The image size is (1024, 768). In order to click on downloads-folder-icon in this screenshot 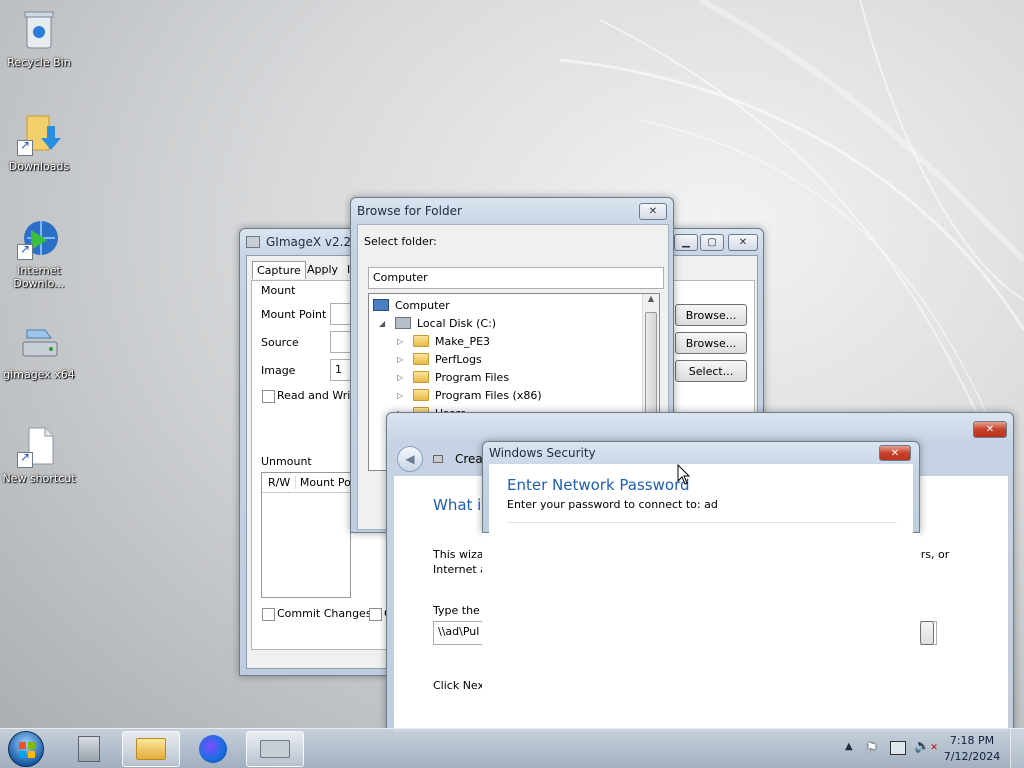, I will do `click(39, 134)`.